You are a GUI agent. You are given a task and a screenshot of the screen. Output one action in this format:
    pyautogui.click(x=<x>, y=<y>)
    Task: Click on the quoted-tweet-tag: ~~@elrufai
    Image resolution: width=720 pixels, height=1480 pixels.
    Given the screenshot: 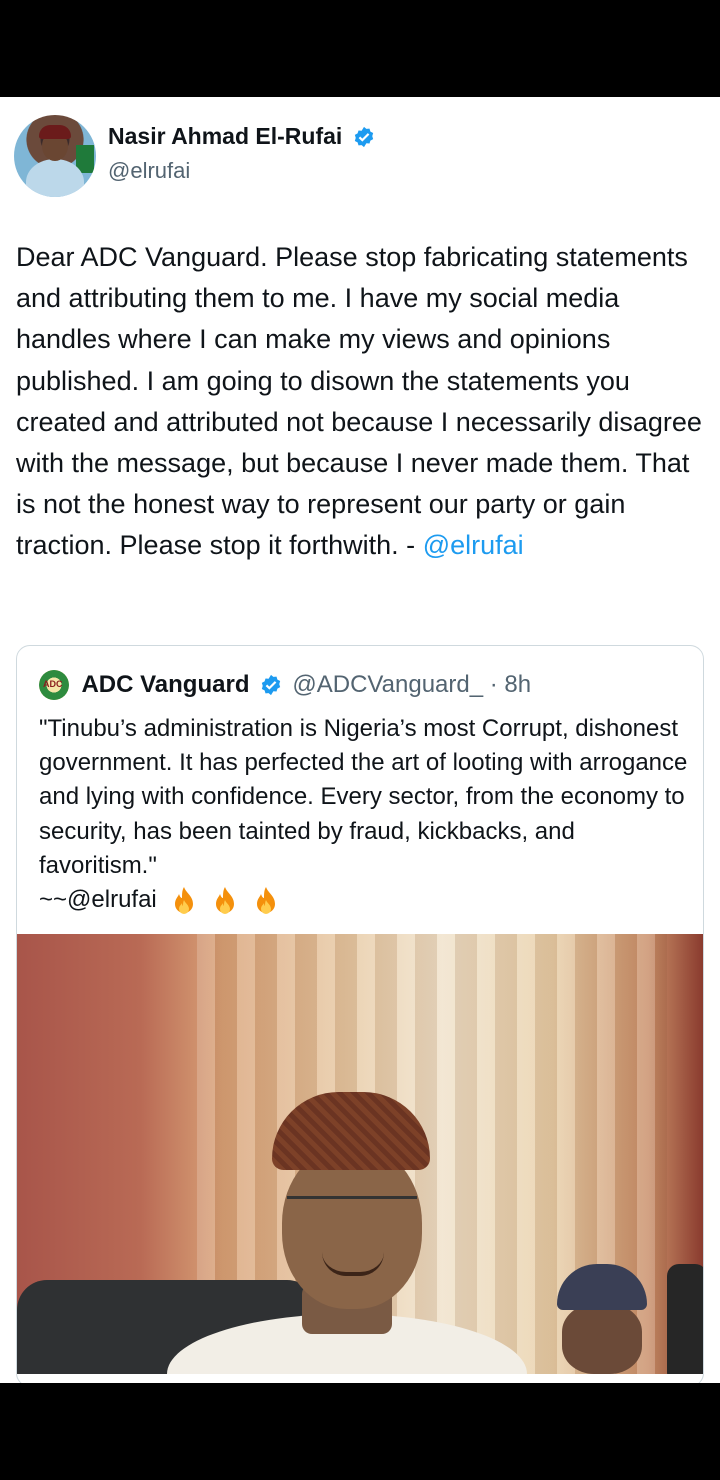 What is the action you would take?
    pyautogui.click(x=98, y=899)
    